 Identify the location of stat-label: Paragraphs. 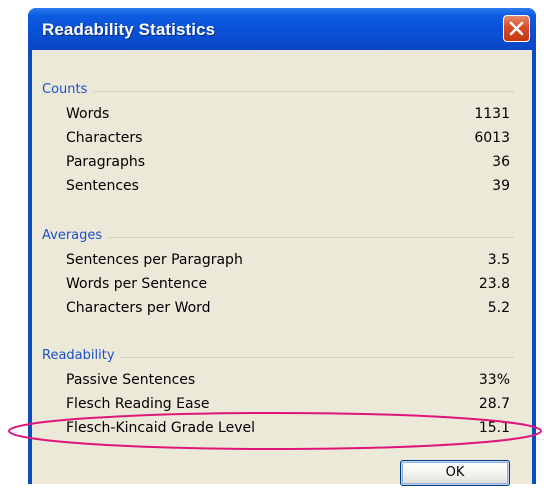
(106, 162).